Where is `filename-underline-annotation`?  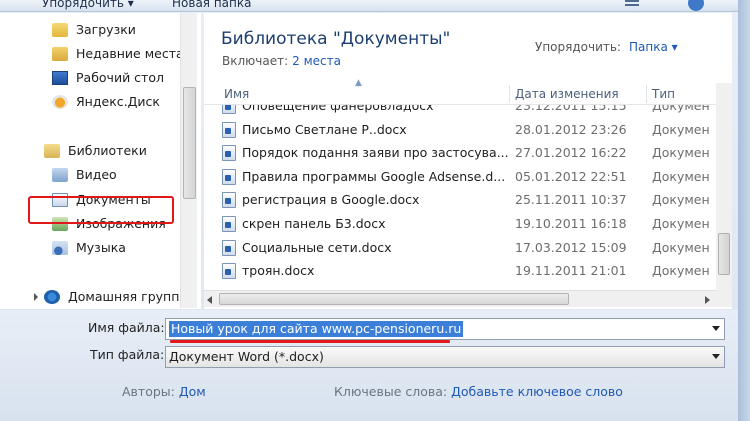 filename-underline-annotation is located at coordinates (310, 341).